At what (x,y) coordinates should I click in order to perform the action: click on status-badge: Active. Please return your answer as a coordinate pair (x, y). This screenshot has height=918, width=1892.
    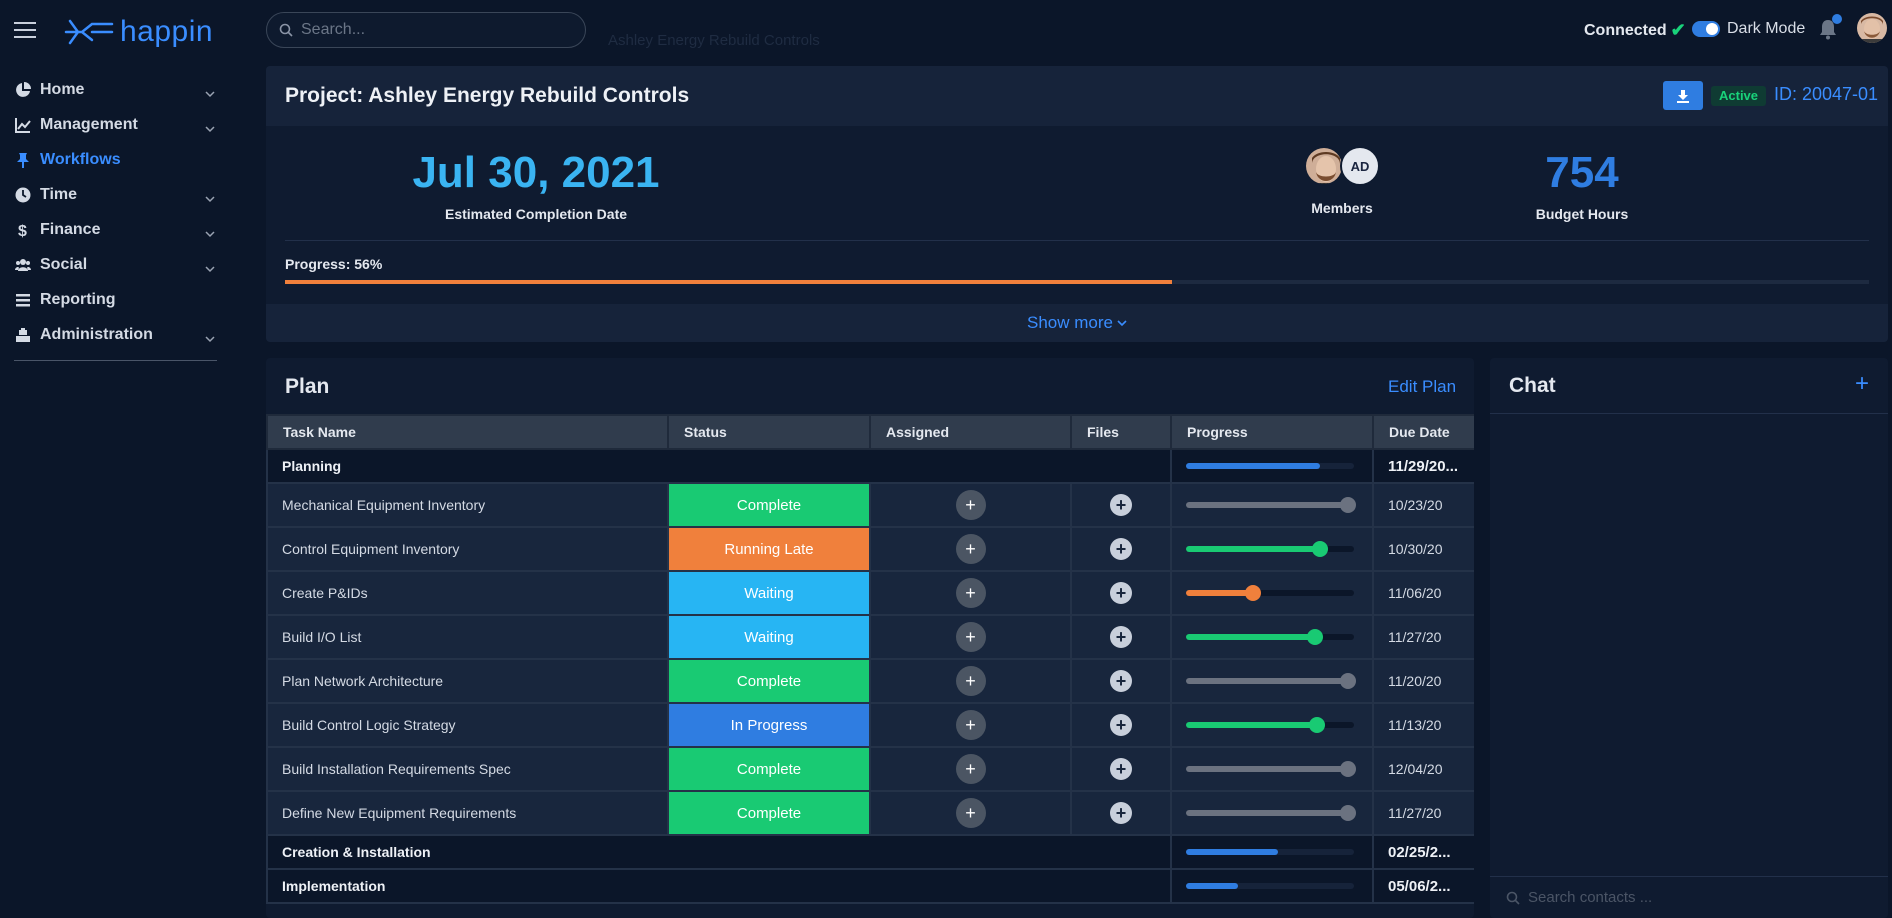
    Looking at the image, I should click on (1739, 96).